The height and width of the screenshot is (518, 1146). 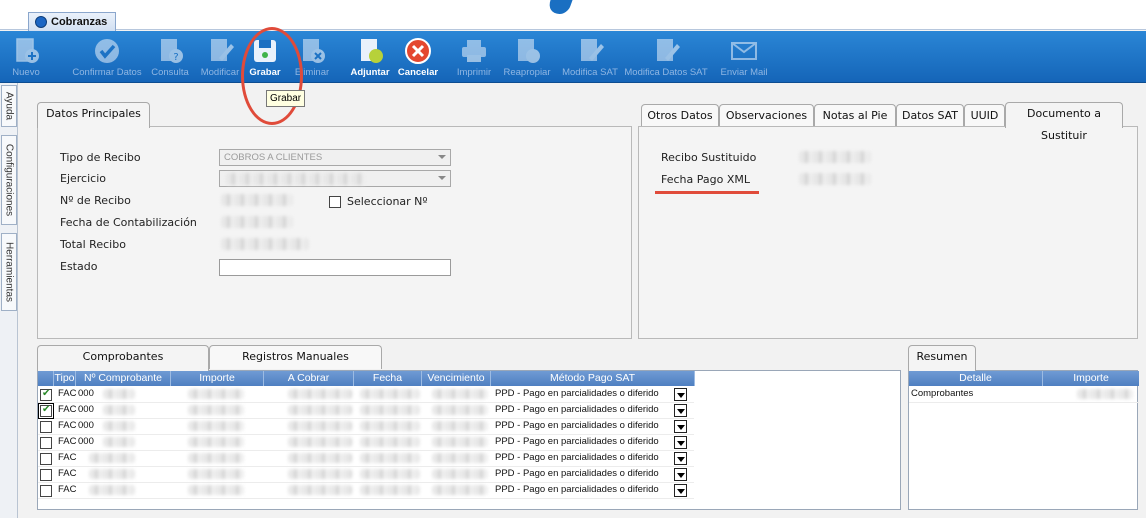 What do you see at coordinates (835, 179) in the screenshot?
I see `fecha-pago-xml-value` at bounding box center [835, 179].